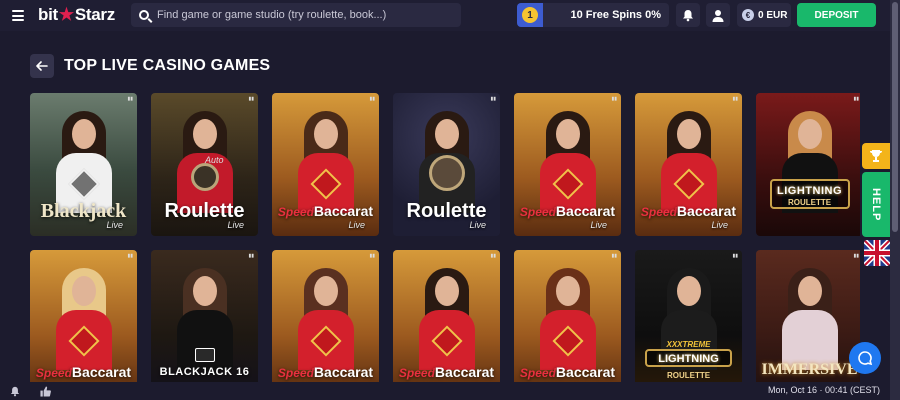 This screenshot has height=400, width=900. I want to click on free-spins-widget: 1 10 Free Spins 0%, so click(593, 15).